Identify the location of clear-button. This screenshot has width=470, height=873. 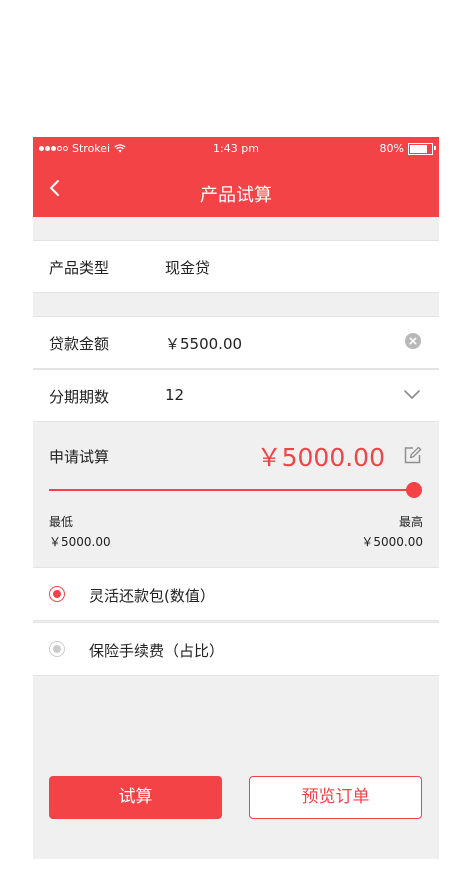
(413, 343).